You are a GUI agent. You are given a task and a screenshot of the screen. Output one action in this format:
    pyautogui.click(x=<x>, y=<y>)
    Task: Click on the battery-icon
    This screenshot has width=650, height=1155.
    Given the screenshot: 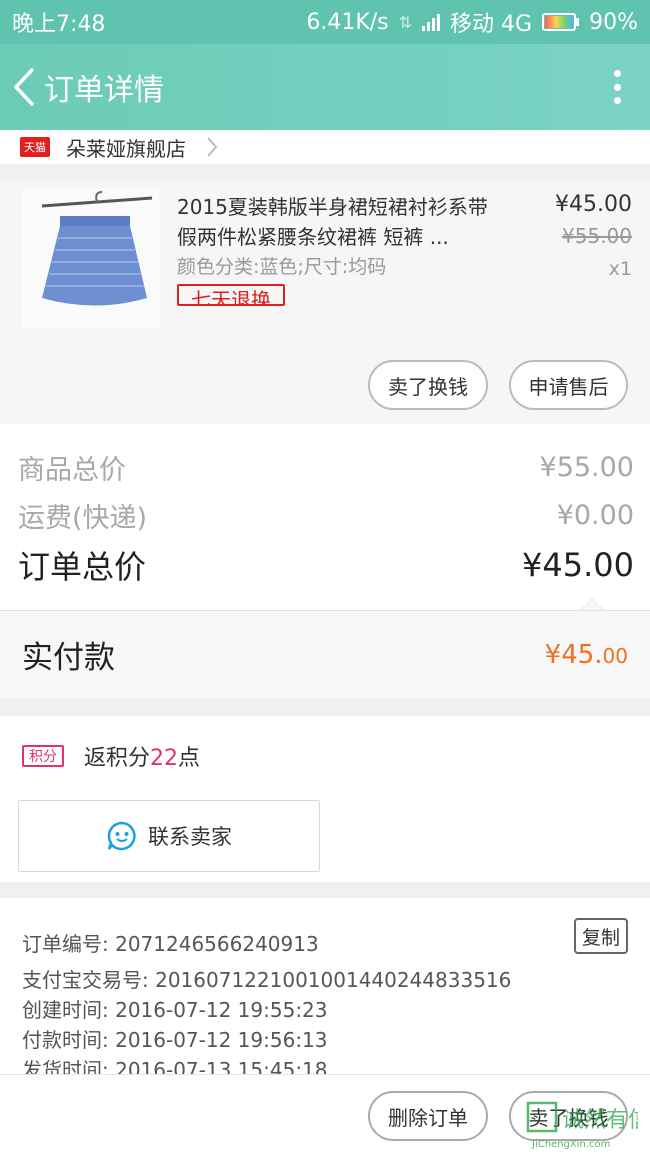 What is the action you would take?
    pyautogui.click(x=561, y=22)
    